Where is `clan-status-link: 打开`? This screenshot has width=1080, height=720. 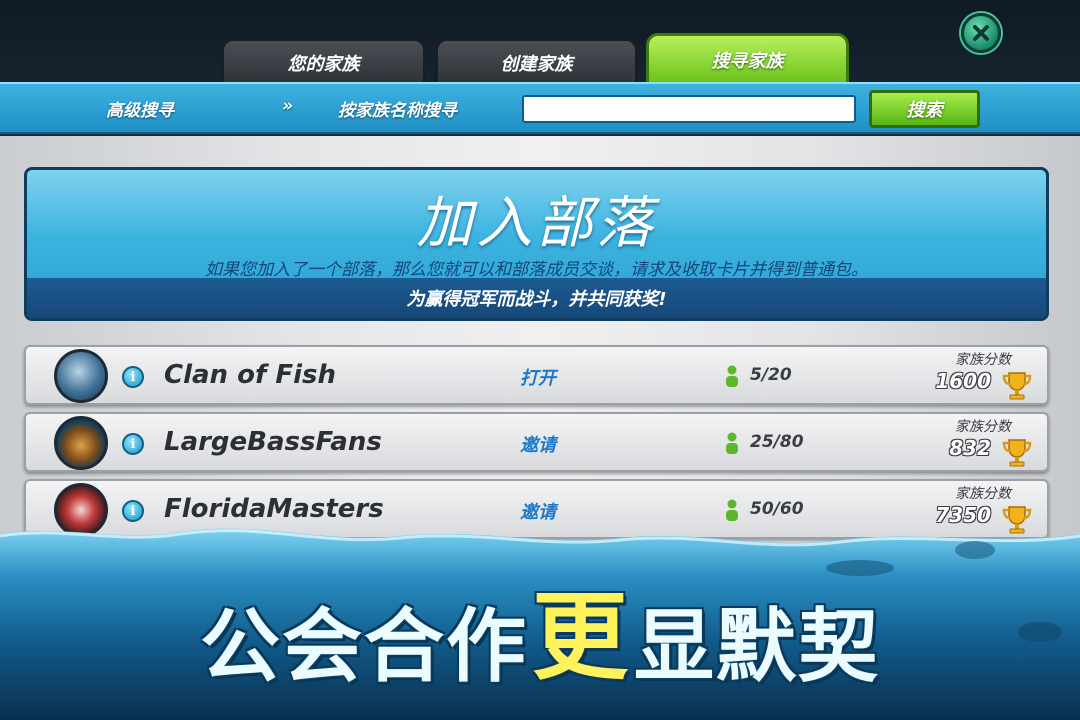
clan-status-link: 打开 is located at coordinates (538, 377).